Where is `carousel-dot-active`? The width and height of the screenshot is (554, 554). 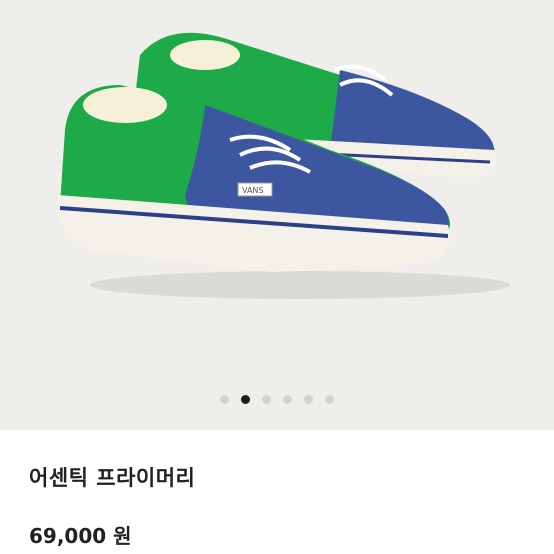
carousel-dot-active is located at coordinates (245, 399).